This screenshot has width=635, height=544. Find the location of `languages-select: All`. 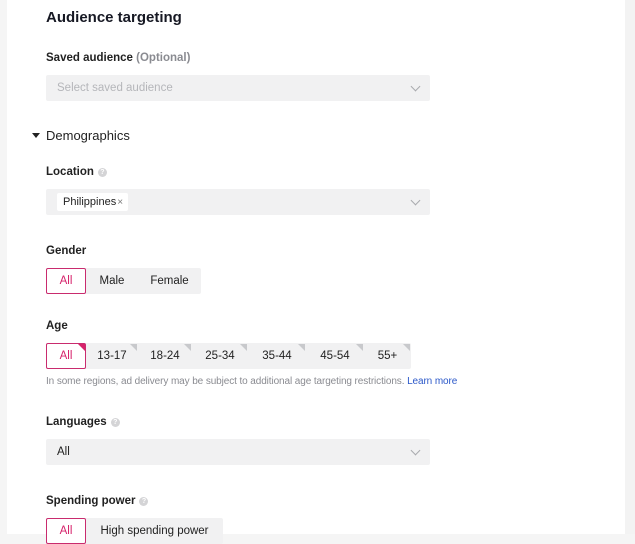

languages-select: All is located at coordinates (238, 452).